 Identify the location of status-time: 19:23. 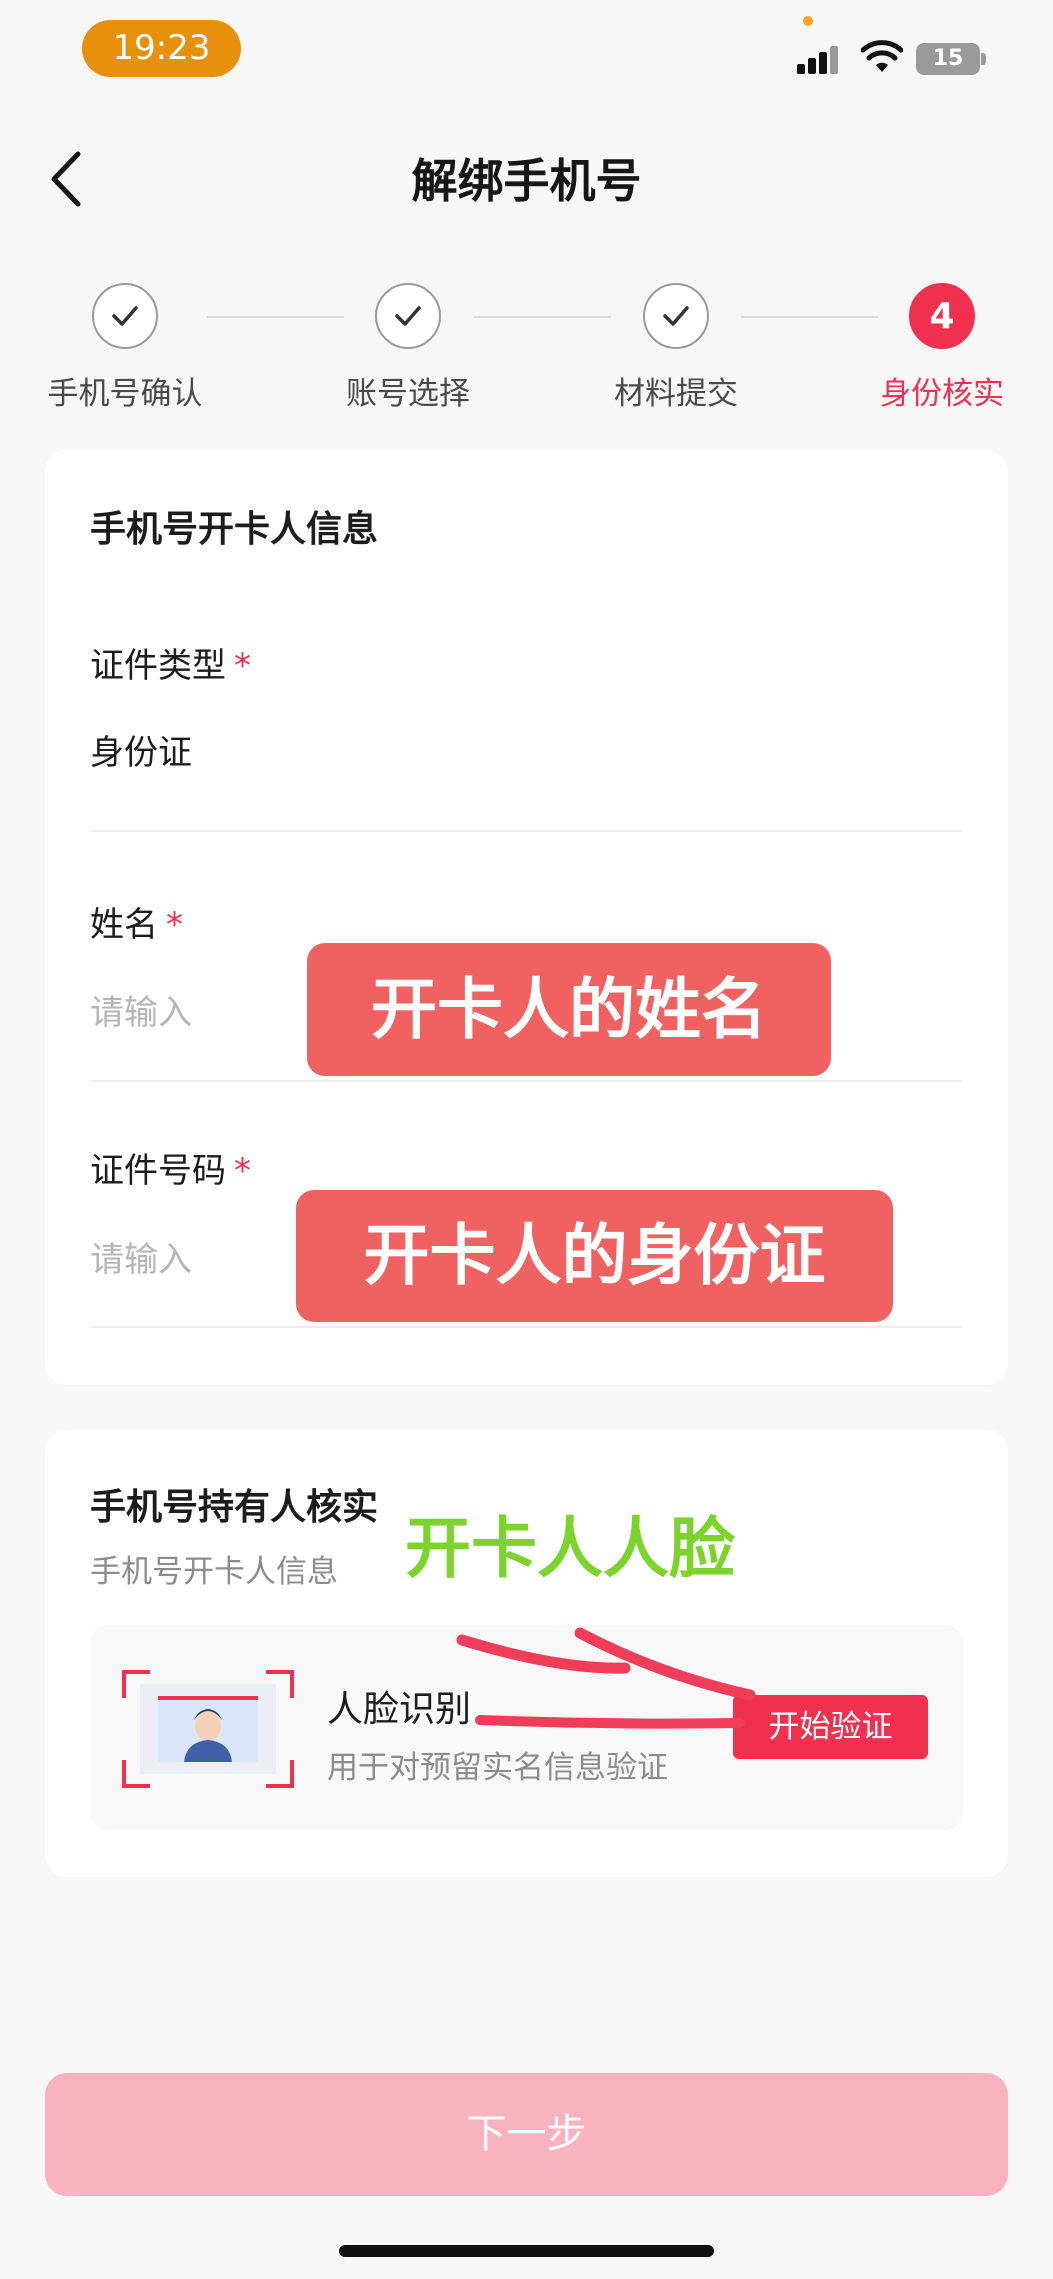
(161, 48).